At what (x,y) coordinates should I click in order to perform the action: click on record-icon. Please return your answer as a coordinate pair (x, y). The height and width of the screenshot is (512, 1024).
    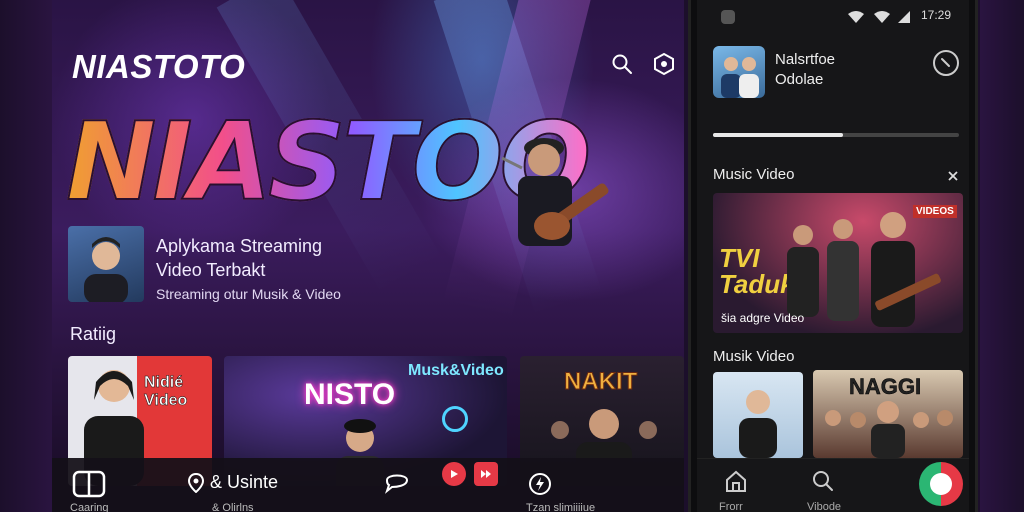
    Looking at the image, I should click on (941, 484).